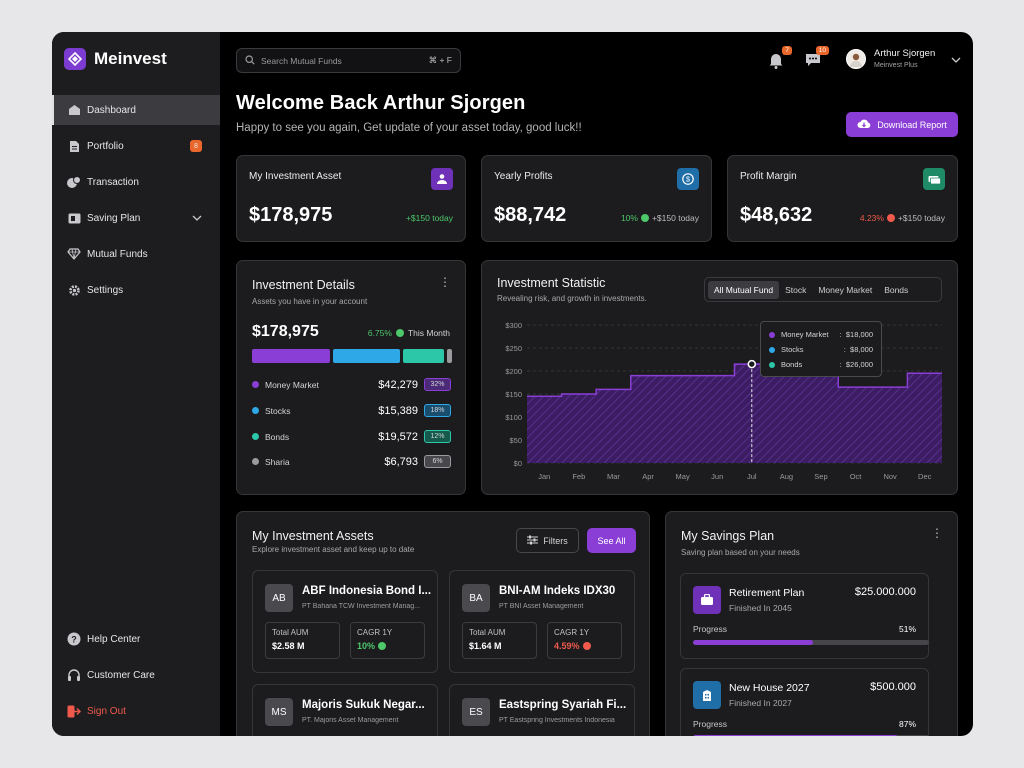 This screenshot has width=1024, height=768. Describe the element at coordinates (513, 371) in the screenshot. I see `y-tick-label: $200` at that location.